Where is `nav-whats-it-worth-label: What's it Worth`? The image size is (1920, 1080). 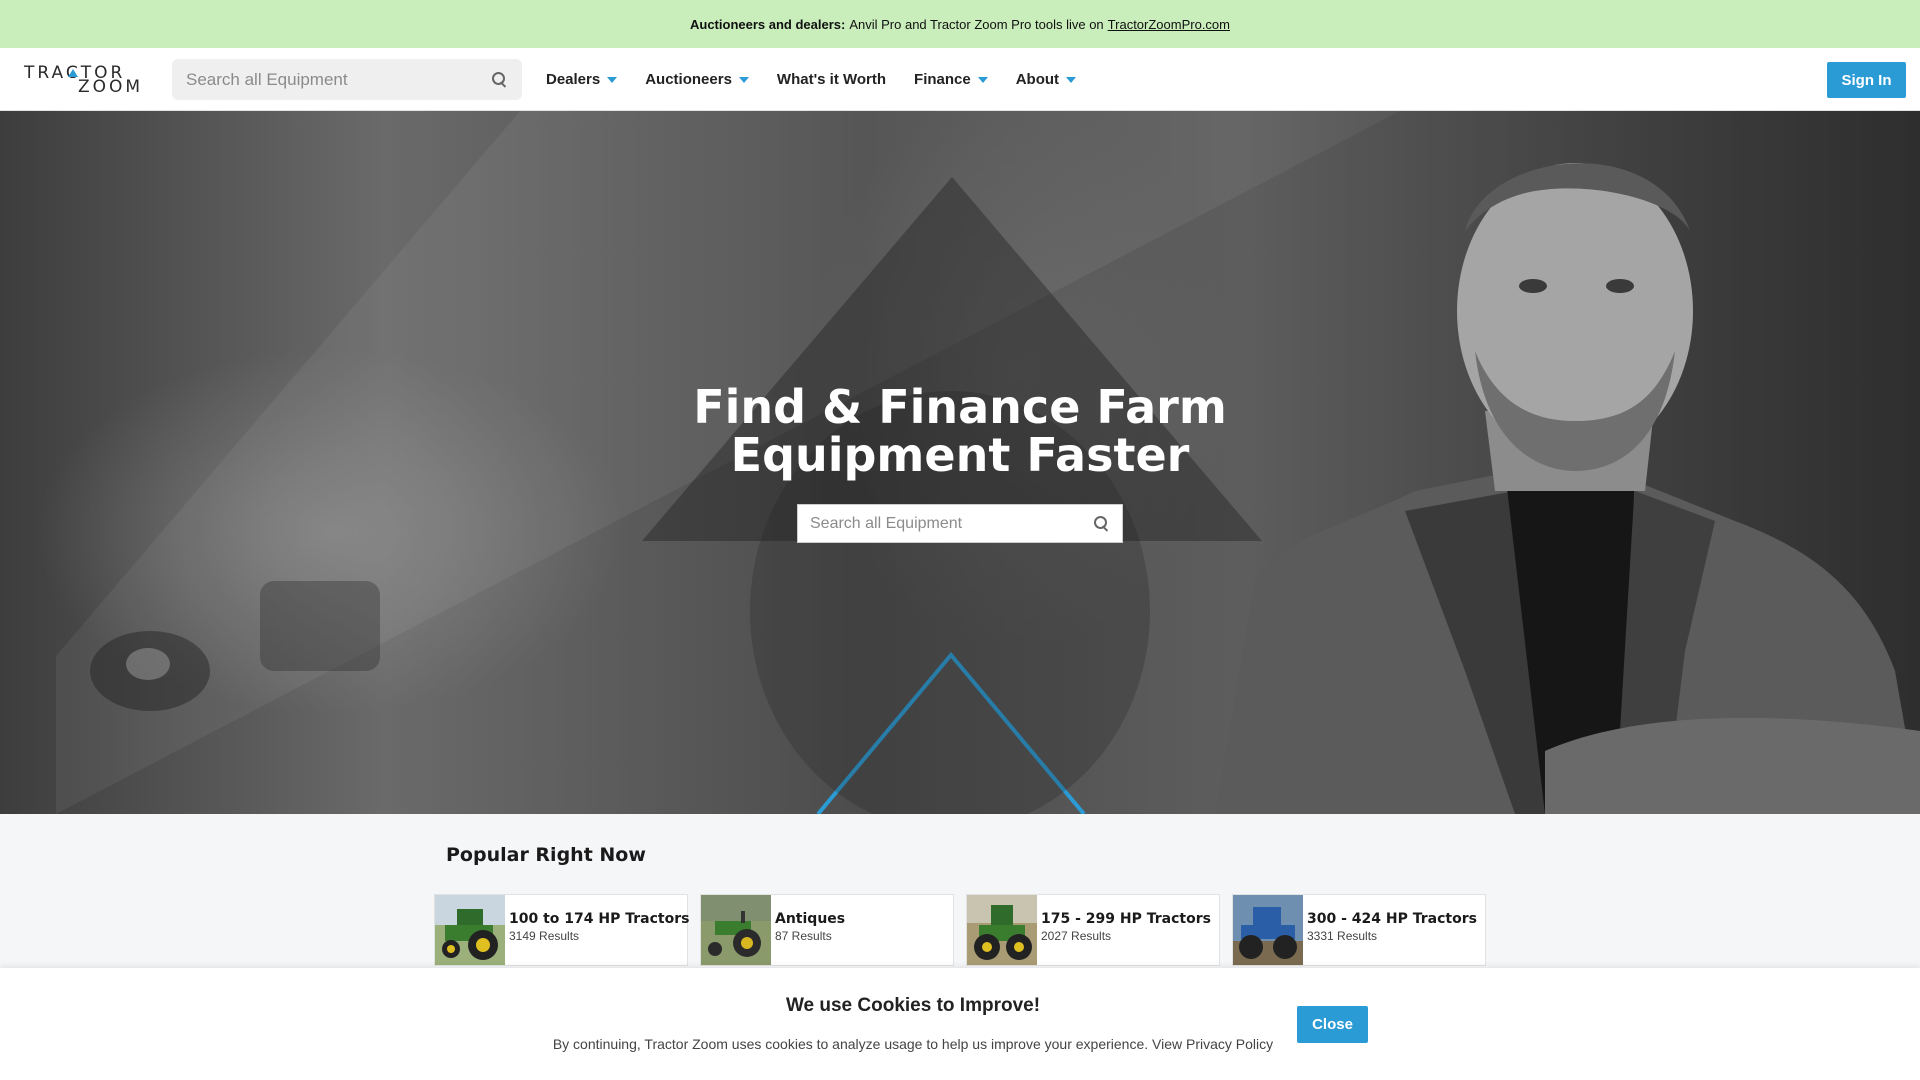
nav-whats-it-worth-label: What's it Worth is located at coordinates (831, 79).